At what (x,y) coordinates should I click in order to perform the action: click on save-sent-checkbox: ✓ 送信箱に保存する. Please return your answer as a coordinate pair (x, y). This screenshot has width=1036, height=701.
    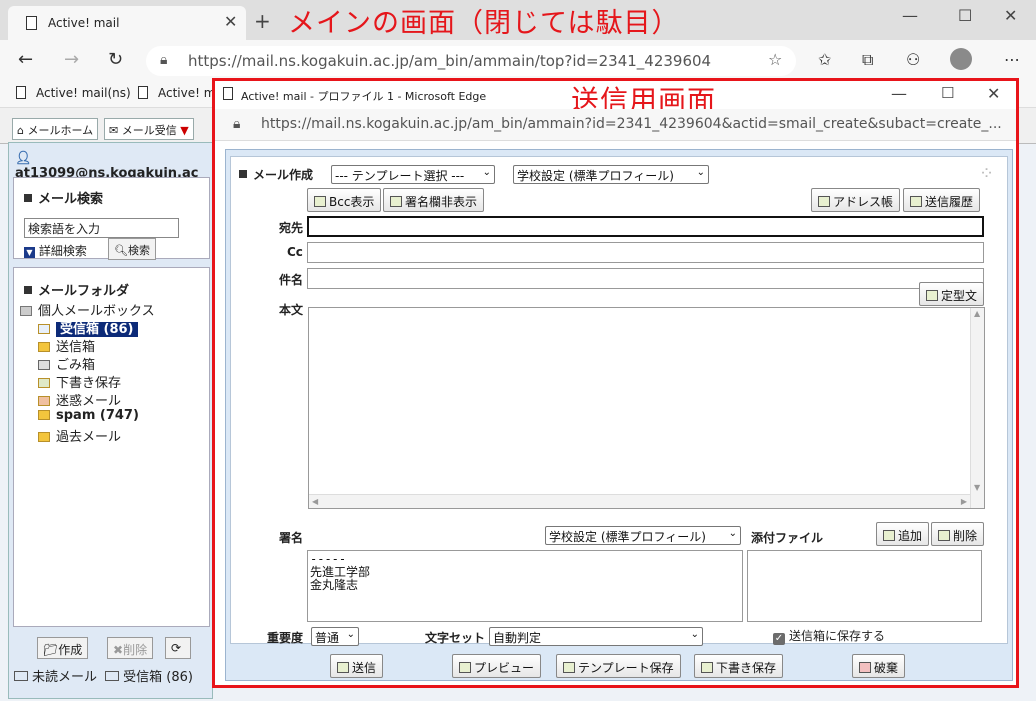
    Looking at the image, I should click on (829, 636).